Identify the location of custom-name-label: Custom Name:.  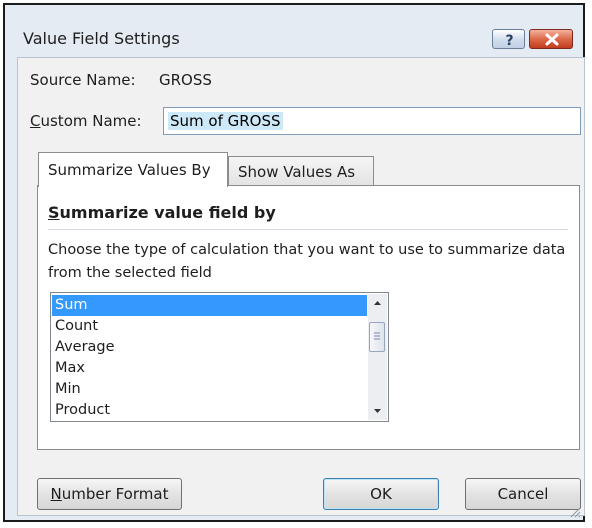
(86, 121).